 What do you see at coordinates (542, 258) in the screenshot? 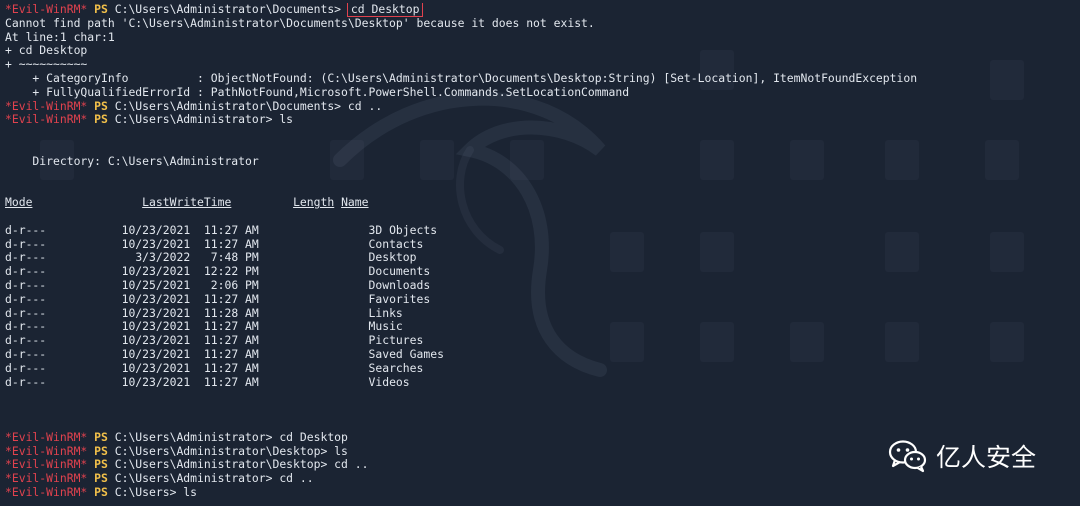
I see `listing-row: d-r--- 3/3/2022 7:48 PM Desktop` at bounding box center [542, 258].